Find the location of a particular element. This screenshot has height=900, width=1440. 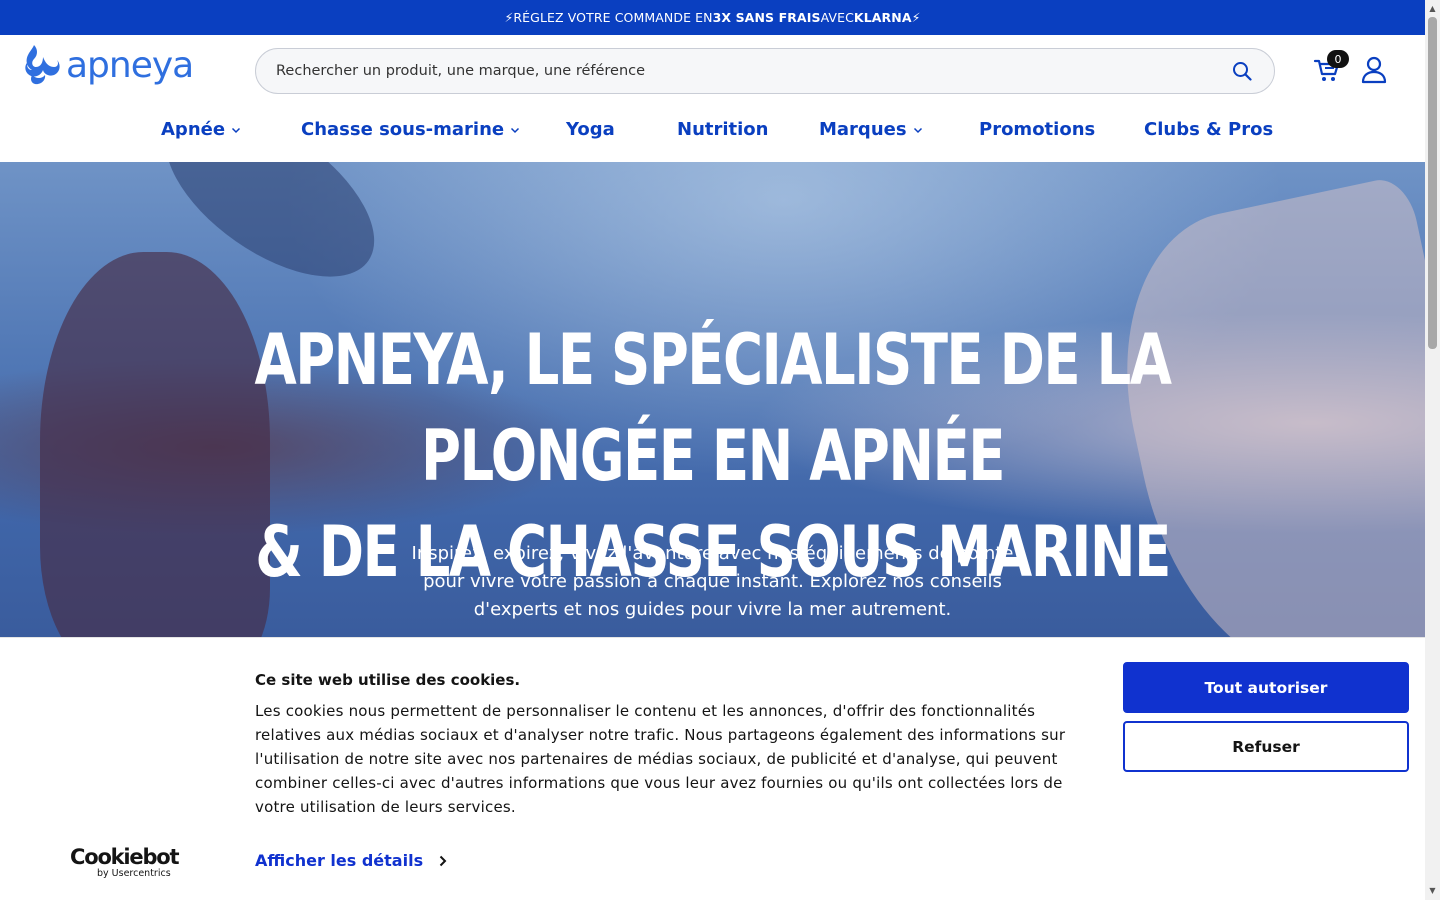

logo-text: apneya is located at coordinates (130, 65).